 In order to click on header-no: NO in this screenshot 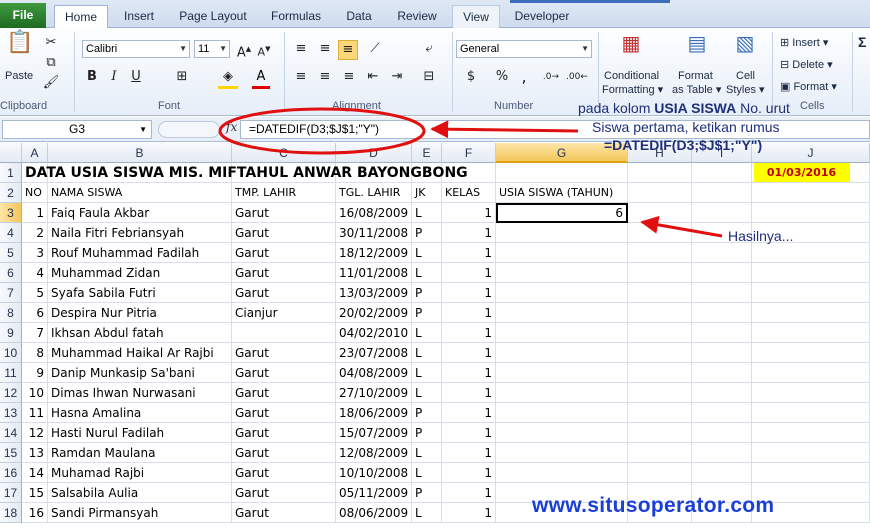, I will do `click(35, 193)`.